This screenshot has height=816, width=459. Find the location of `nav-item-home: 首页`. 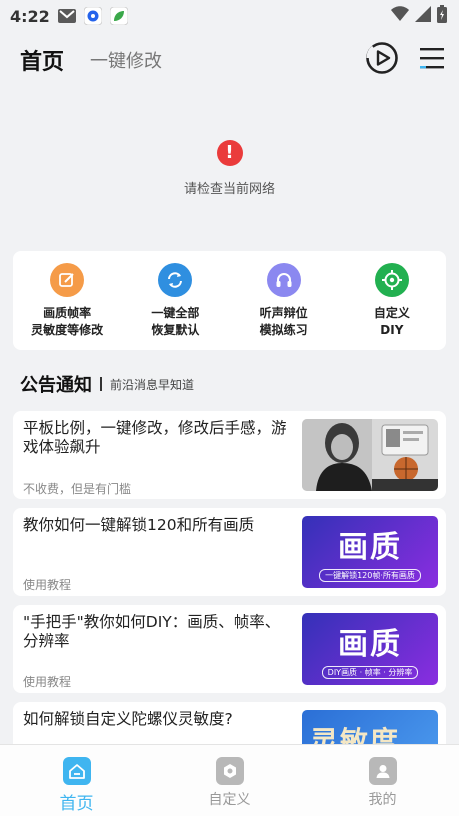

nav-item-home: 首页 is located at coordinates (76, 780).